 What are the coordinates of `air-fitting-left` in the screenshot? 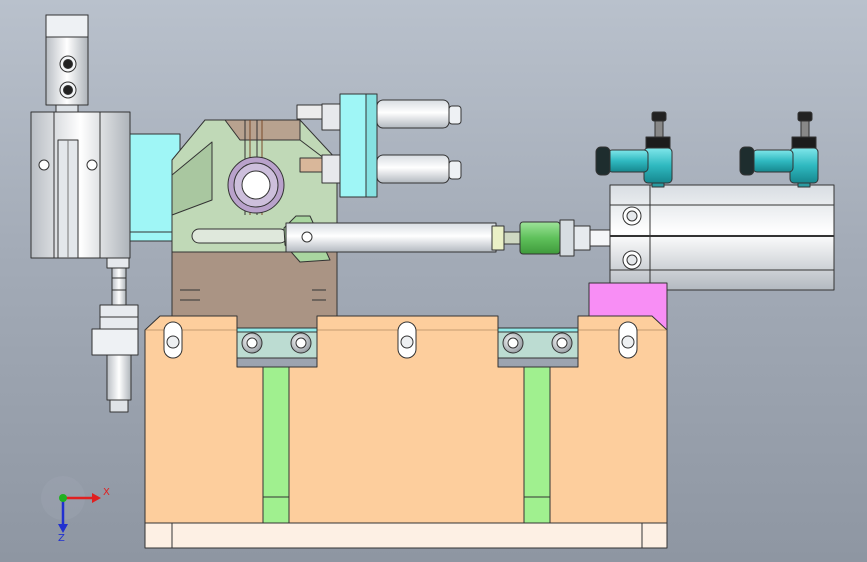 It's located at (634, 149).